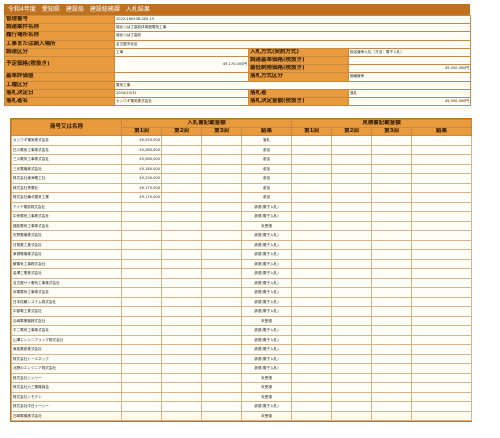 This screenshot has width=500, height=438. I want to click on table-row: 三川電気工事株式会社 45,060,000 参加, so click(242, 159).